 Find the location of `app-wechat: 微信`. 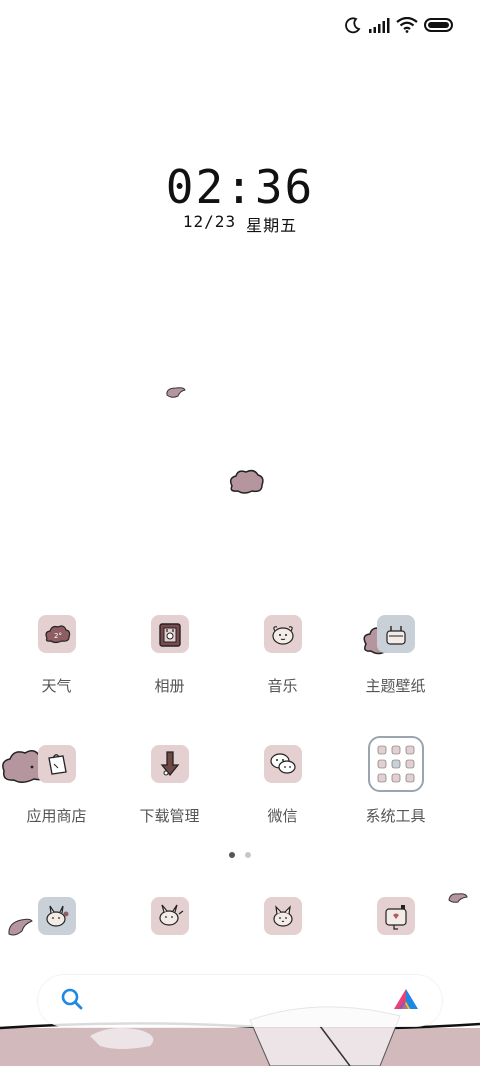

app-wechat: 微信 is located at coordinates (282, 785).